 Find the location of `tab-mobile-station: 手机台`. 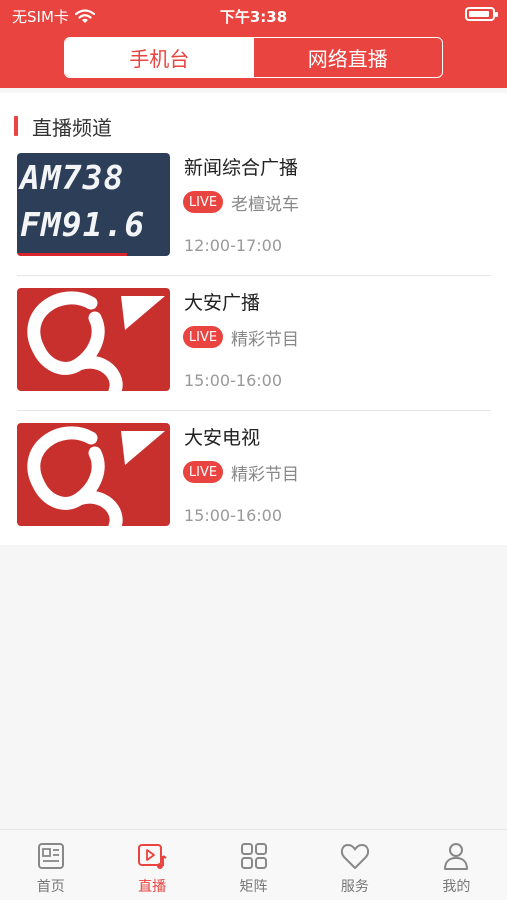

tab-mobile-station: 手机台 is located at coordinates (159, 57).